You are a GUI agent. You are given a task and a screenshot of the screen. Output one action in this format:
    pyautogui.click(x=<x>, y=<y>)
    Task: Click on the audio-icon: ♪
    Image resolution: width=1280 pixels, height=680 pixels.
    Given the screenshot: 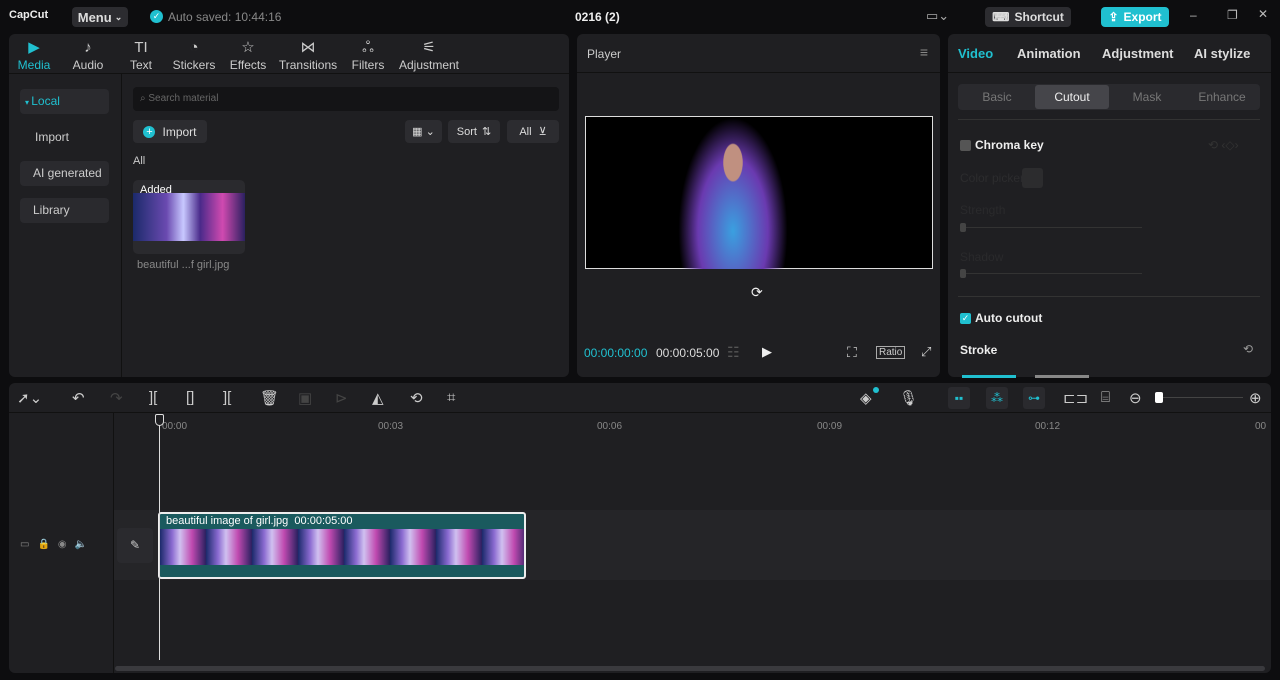 What is the action you would take?
    pyautogui.click(x=88, y=47)
    